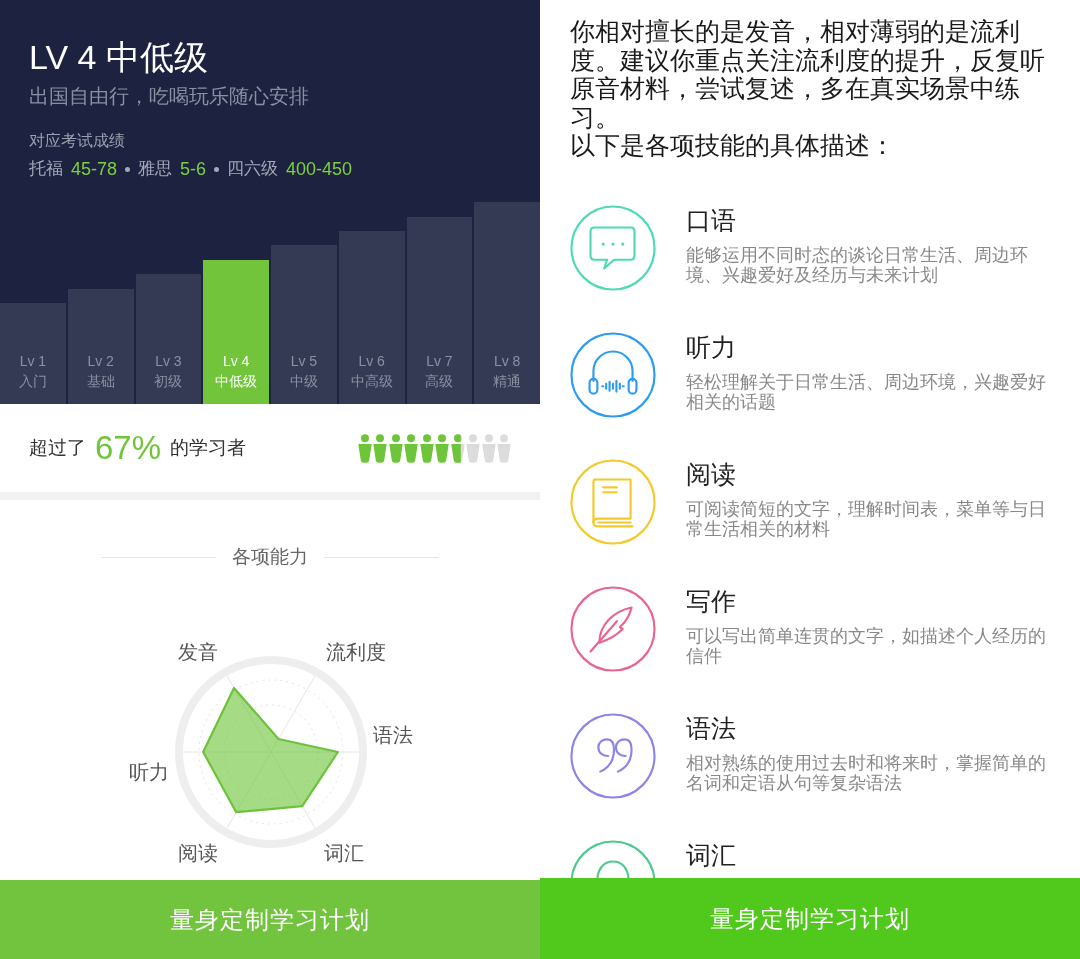 The image size is (1080, 959). Describe the element at coordinates (439, 361) in the screenshot. I see `level-label: Lv 7` at that location.